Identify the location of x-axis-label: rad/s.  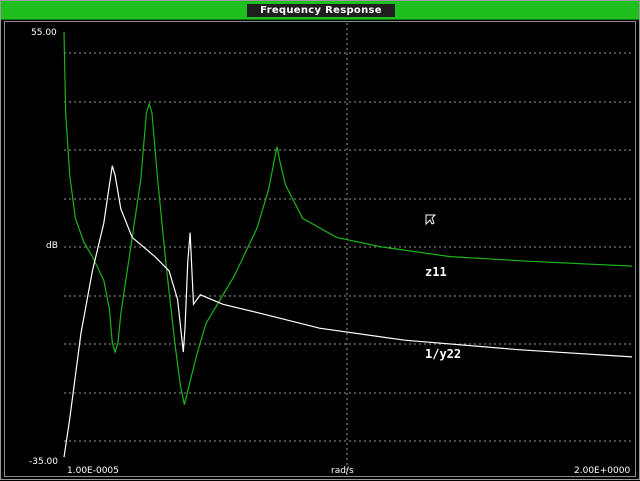
(342, 471).